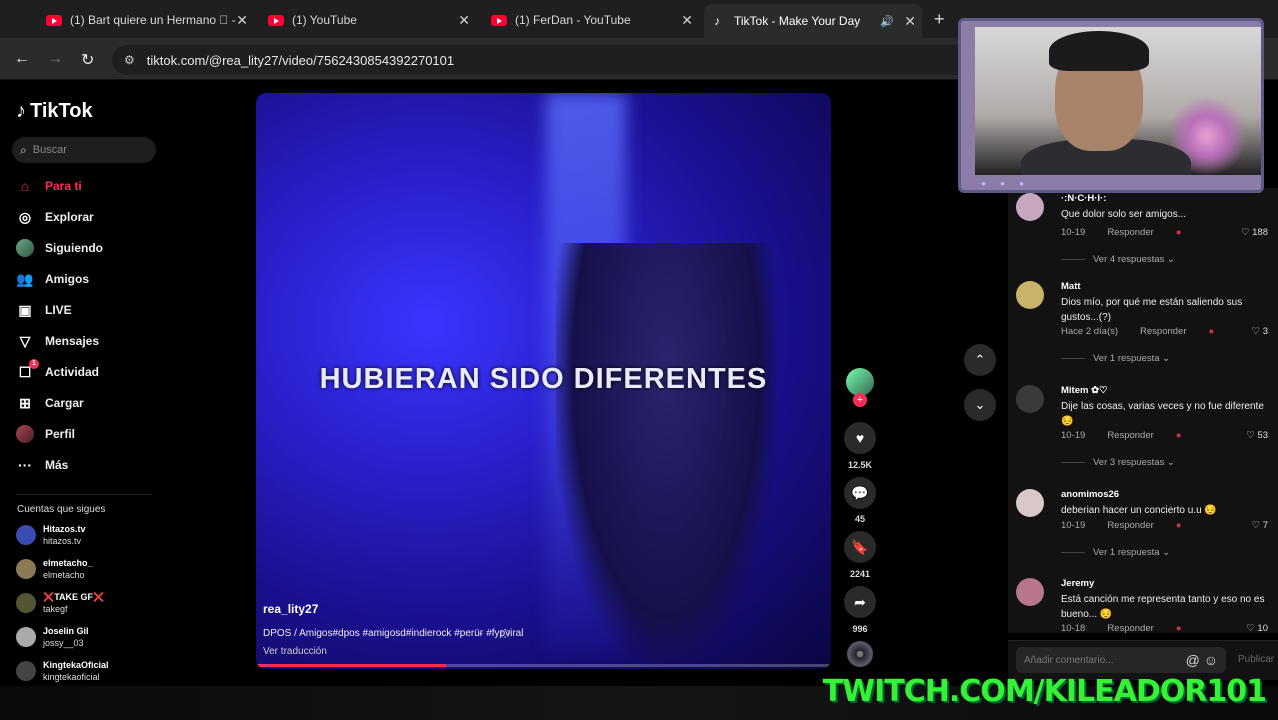  Describe the element at coordinates (25, 309) in the screenshot. I see `live-icon: ▣` at that location.